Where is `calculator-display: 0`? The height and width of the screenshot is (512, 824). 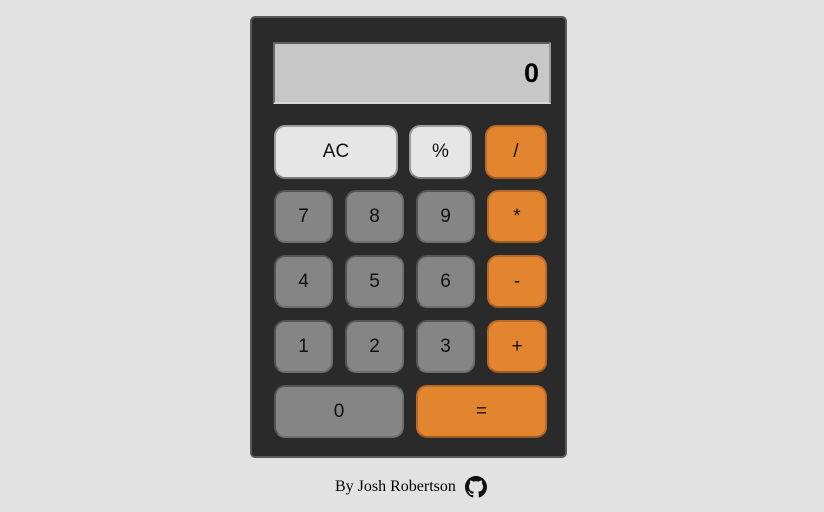
calculator-display: 0 is located at coordinates (412, 73).